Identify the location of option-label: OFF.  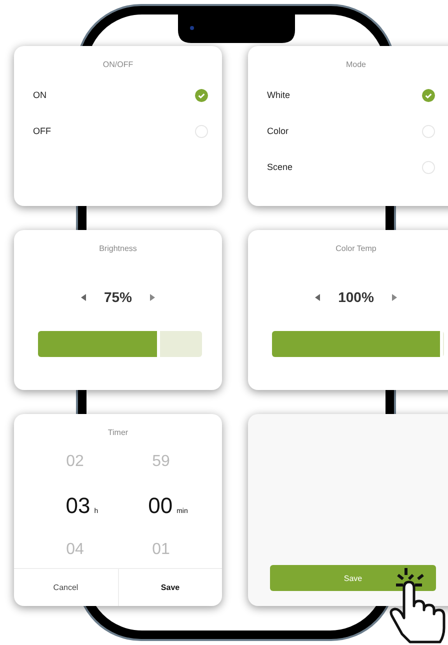
(42, 131).